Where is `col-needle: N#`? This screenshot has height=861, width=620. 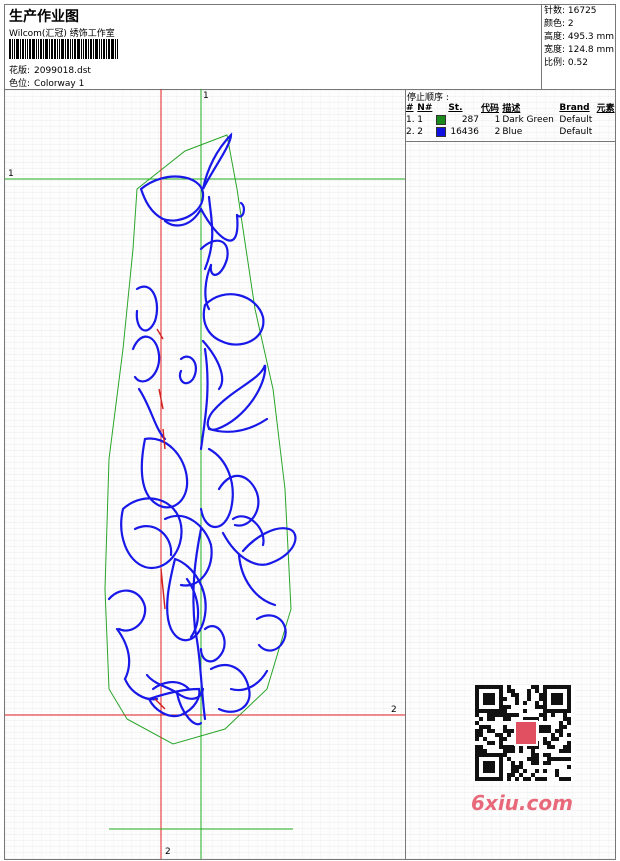 col-needle: N# is located at coordinates (425, 107).